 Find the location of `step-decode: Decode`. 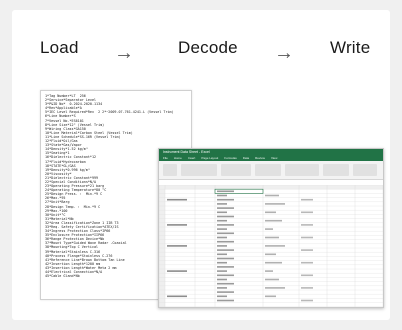

step-decode: Decode is located at coordinates (208, 47).